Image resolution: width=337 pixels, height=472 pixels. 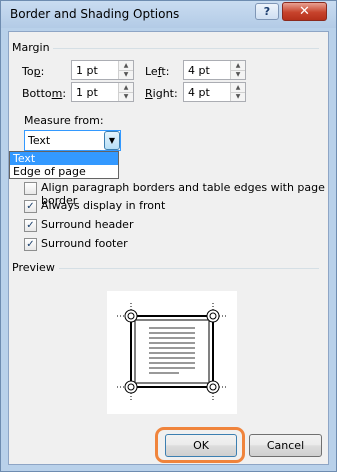 What do you see at coordinates (112, 140) in the screenshot?
I see `chevron-down-icon: ▼` at bounding box center [112, 140].